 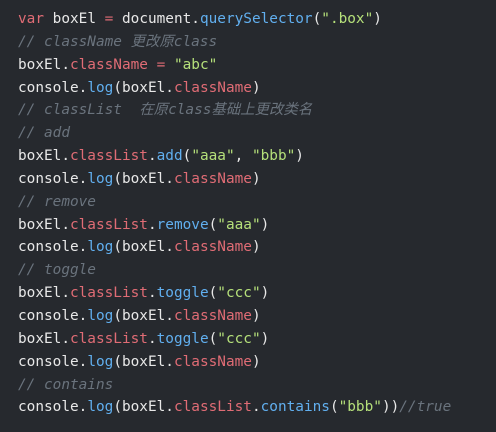 What do you see at coordinates (256, 19) in the screenshot?
I see `code-token: querySelector` at bounding box center [256, 19].